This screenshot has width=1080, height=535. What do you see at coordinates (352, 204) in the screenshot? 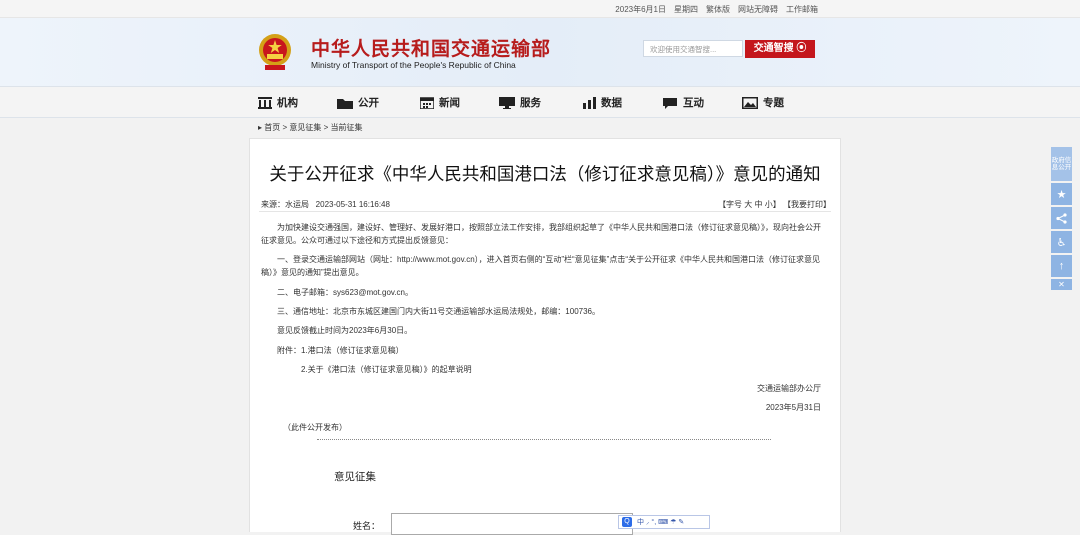
I see `article-datetime: 2023-05-31 16:16:48` at bounding box center [352, 204].